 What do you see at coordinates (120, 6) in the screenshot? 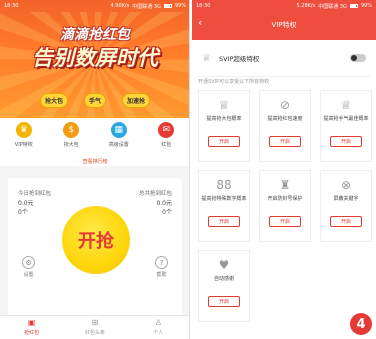
I see `status-network-speed: 4.90K/s` at bounding box center [120, 6].